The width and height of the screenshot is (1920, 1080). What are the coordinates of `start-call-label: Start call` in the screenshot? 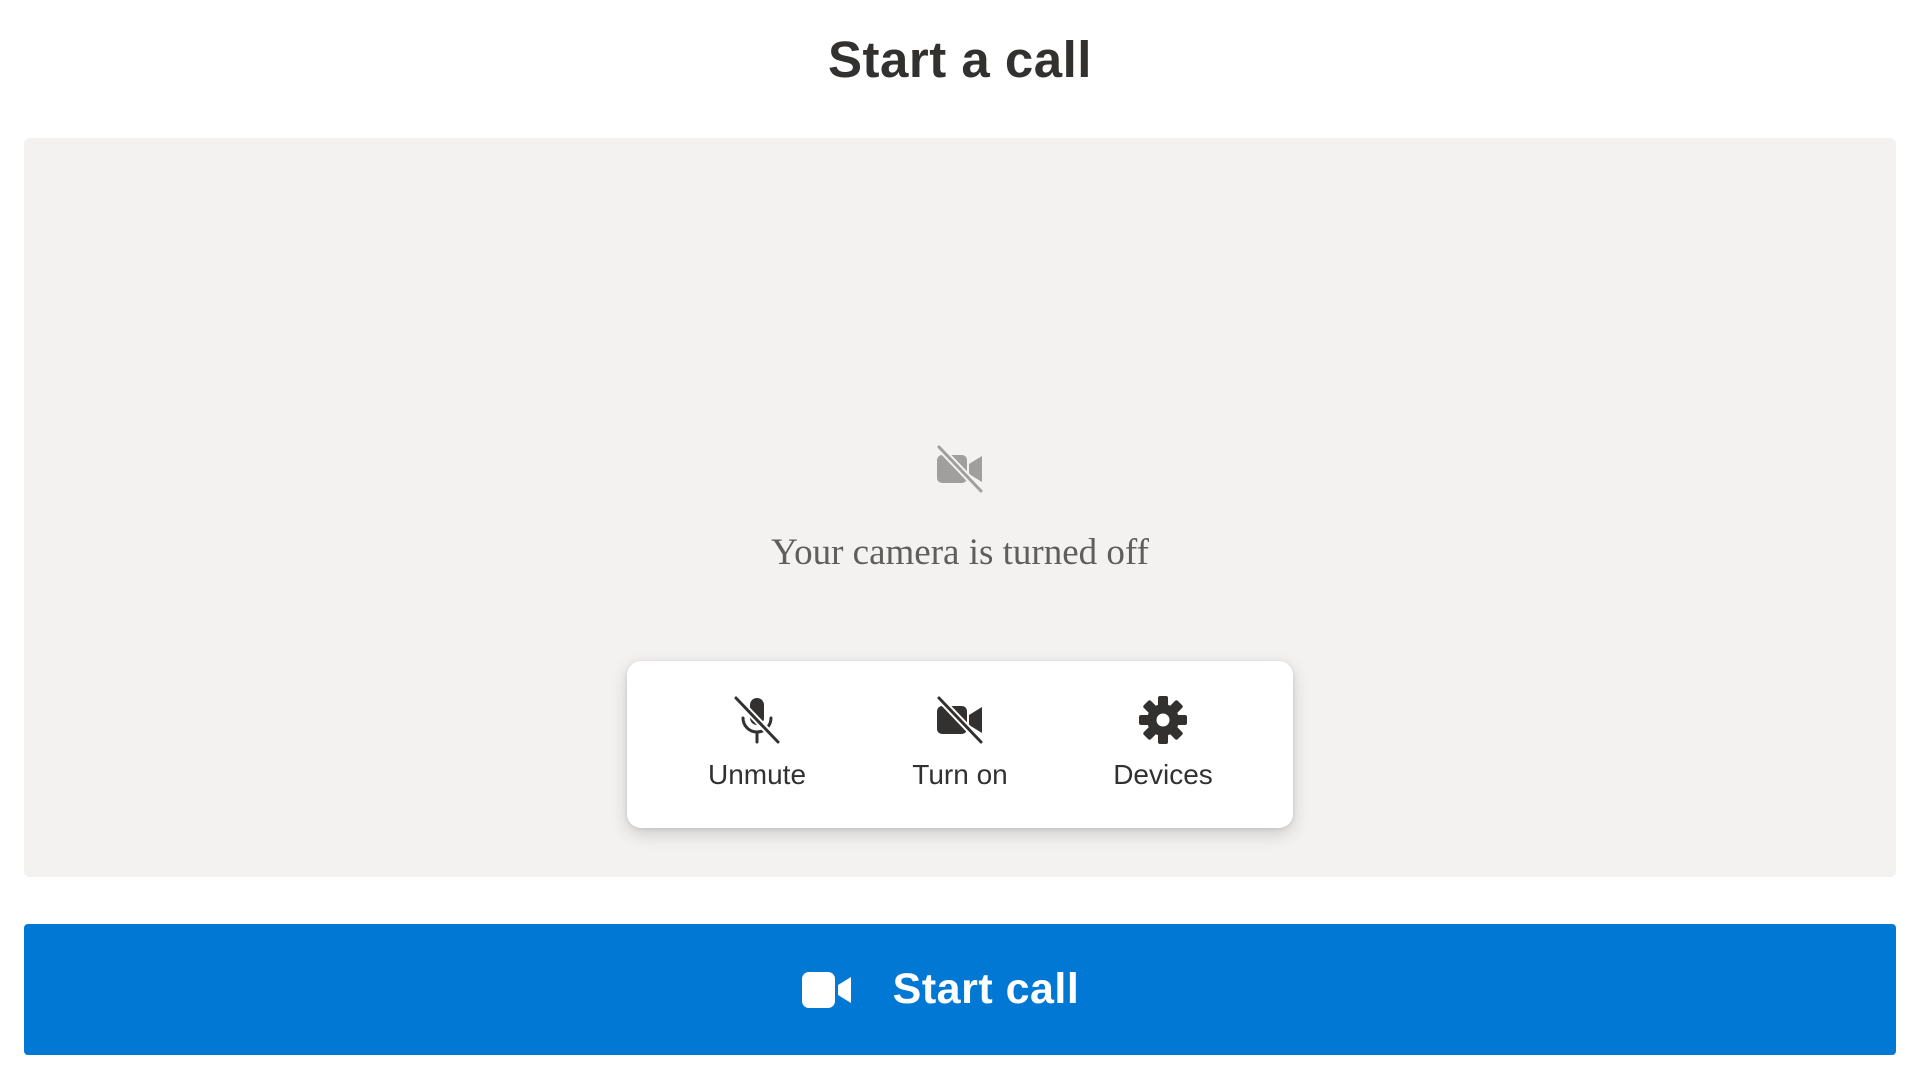 It's located at (986, 989).